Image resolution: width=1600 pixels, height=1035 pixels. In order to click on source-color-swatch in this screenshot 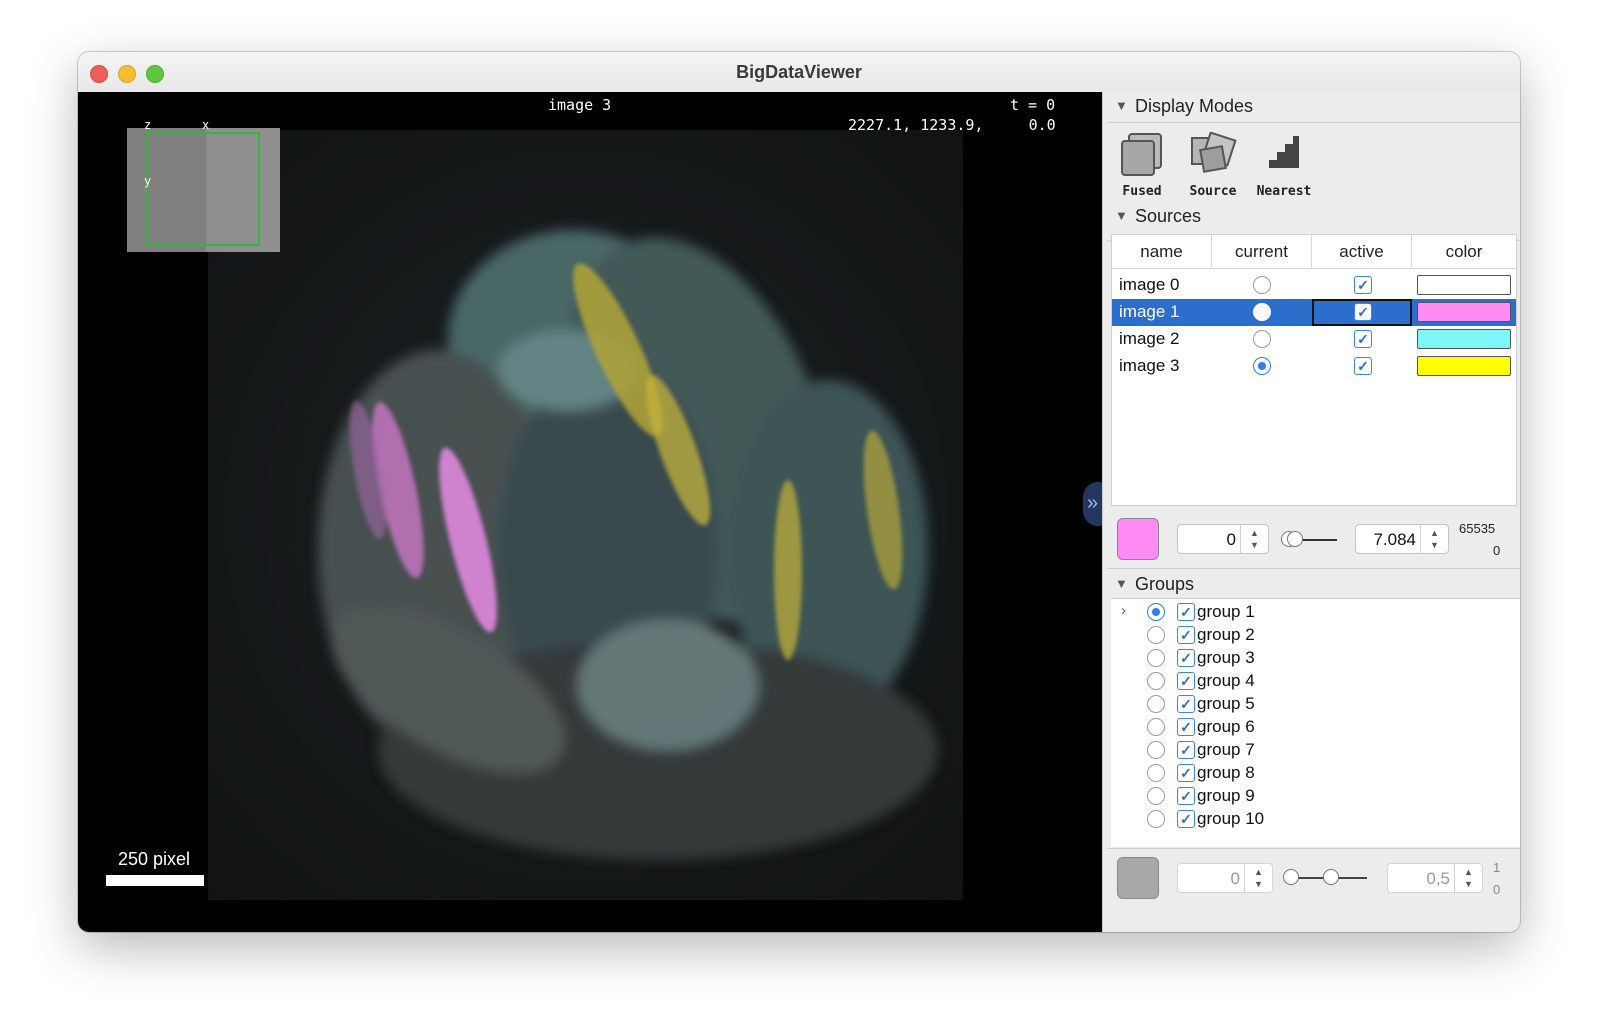, I will do `click(1138, 539)`.